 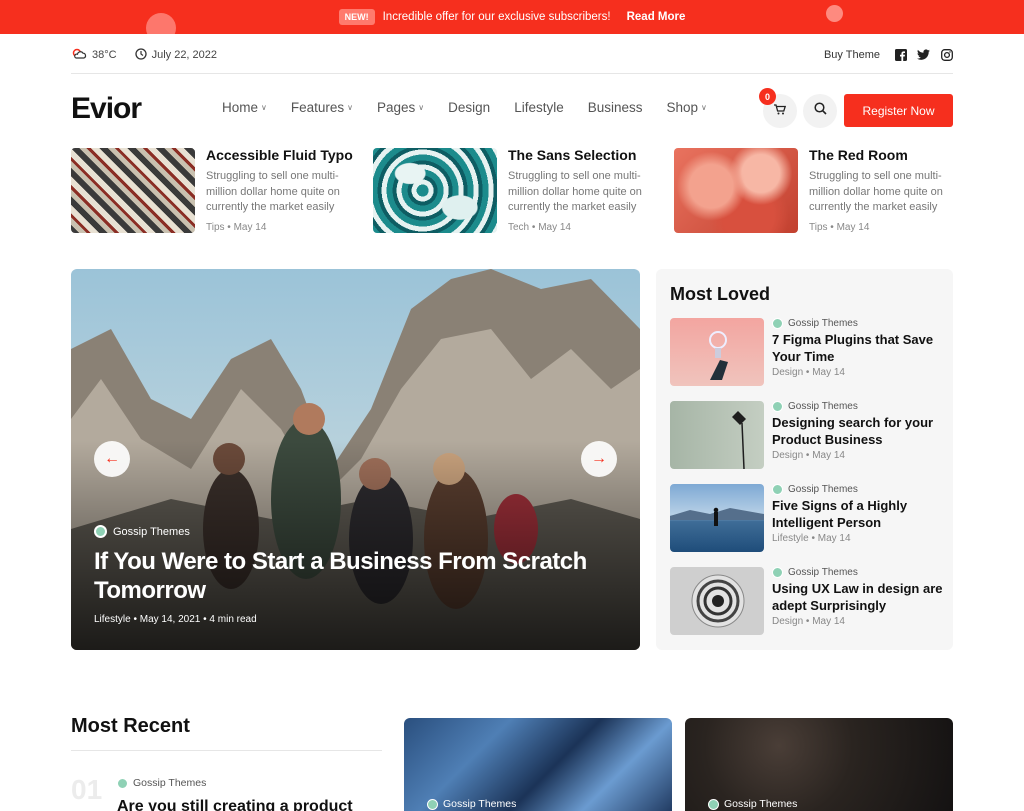 I want to click on nav-item-shop: Shop ∨, so click(x=687, y=107).